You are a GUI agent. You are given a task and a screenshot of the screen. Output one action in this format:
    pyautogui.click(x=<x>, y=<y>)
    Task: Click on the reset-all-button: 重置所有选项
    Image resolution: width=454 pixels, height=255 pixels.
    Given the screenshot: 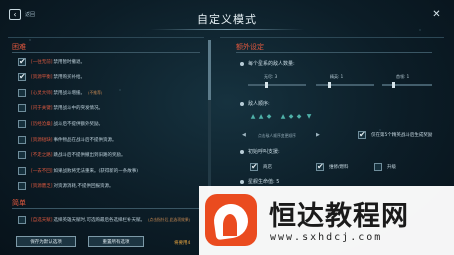 What is the action you would take?
    pyautogui.click(x=116, y=241)
    